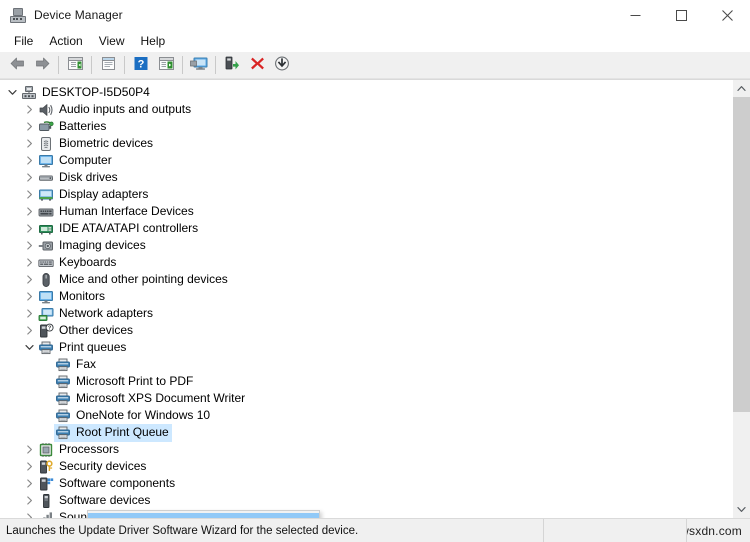  I want to click on toolbar-separator, so click(215, 65).